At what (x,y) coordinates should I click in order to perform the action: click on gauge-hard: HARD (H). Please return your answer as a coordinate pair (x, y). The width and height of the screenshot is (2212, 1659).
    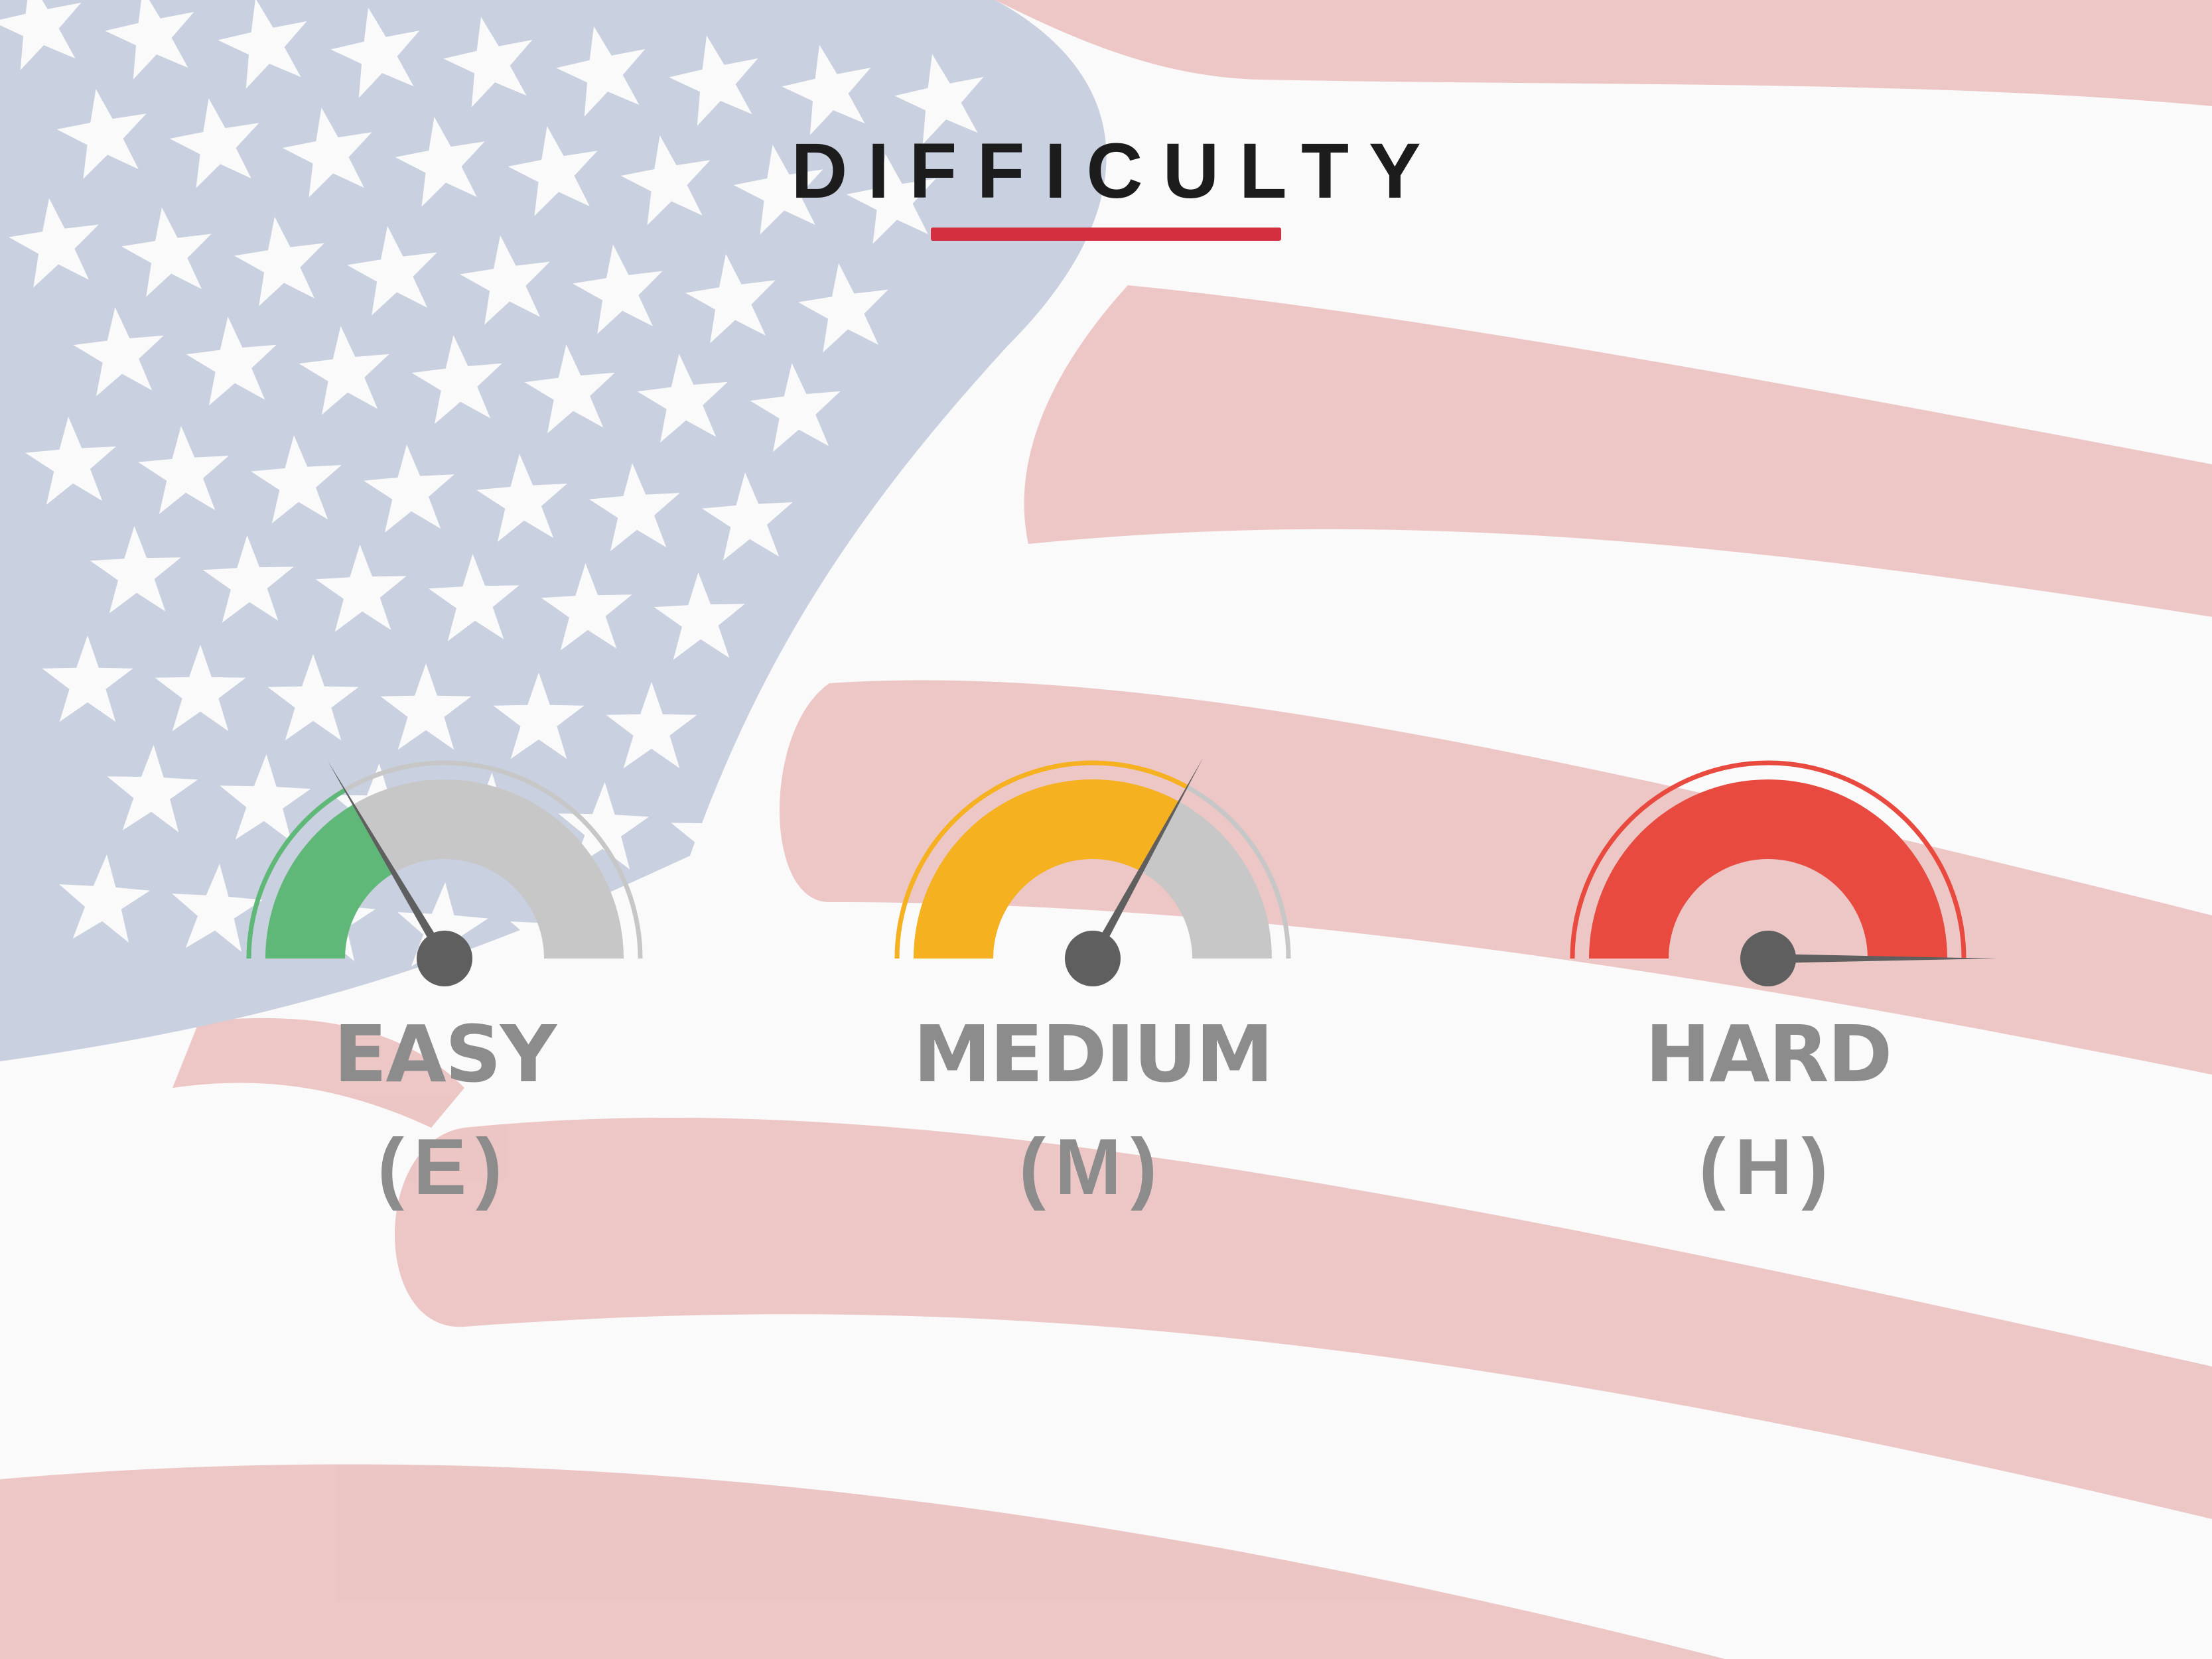
    Looking at the image, I should click on (1779, 962).